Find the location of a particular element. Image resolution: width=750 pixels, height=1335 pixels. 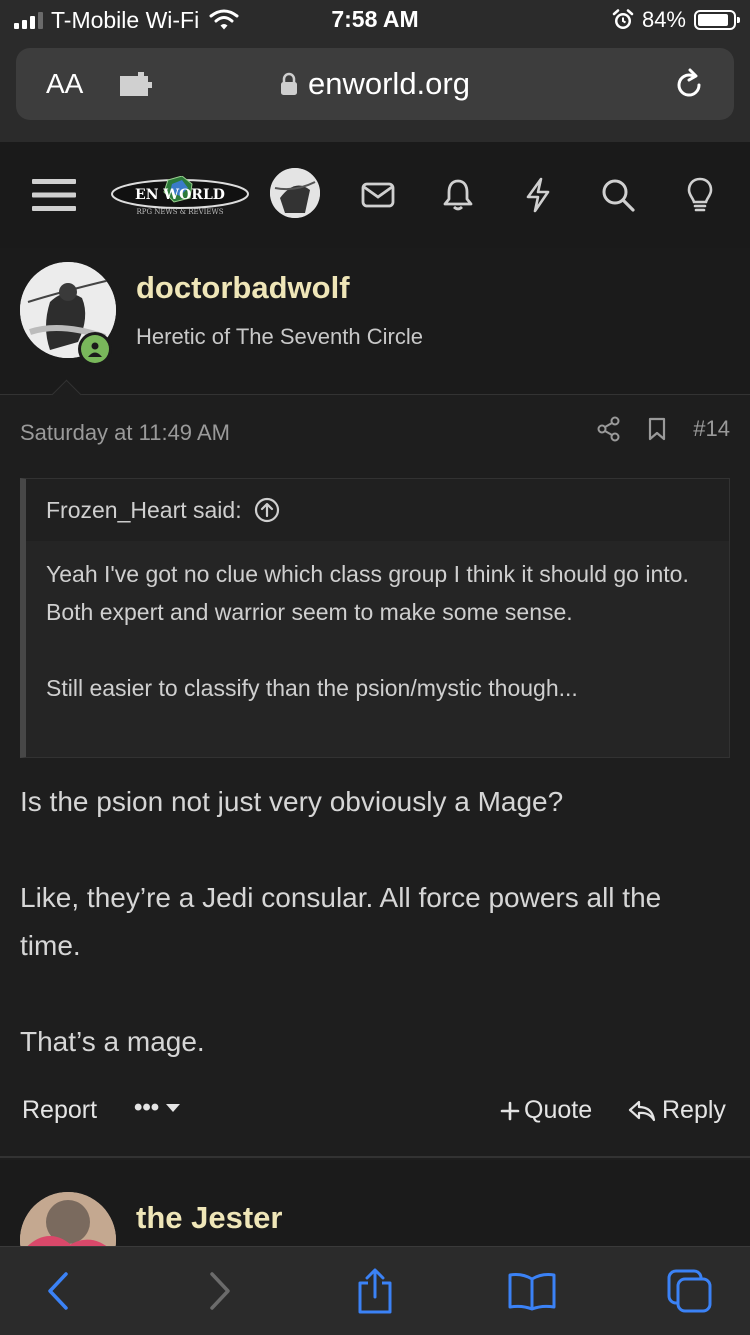

tabs-button is located at coordinates (690, 1291).